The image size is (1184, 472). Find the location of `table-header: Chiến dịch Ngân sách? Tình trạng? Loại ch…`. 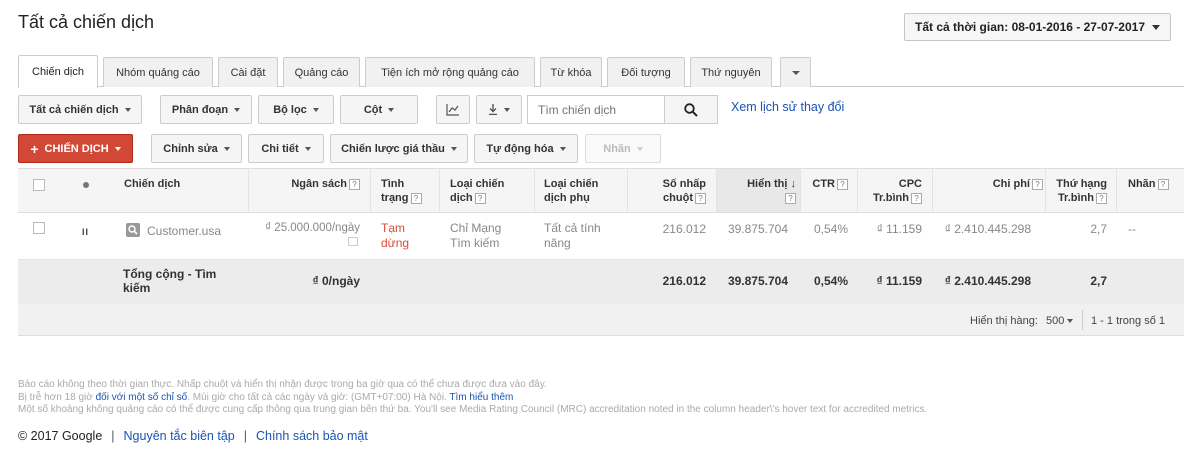

table-header: Chiến dịch Ngân sách? Tình trạng? Loại ch… is located at coordinates (601, 190).